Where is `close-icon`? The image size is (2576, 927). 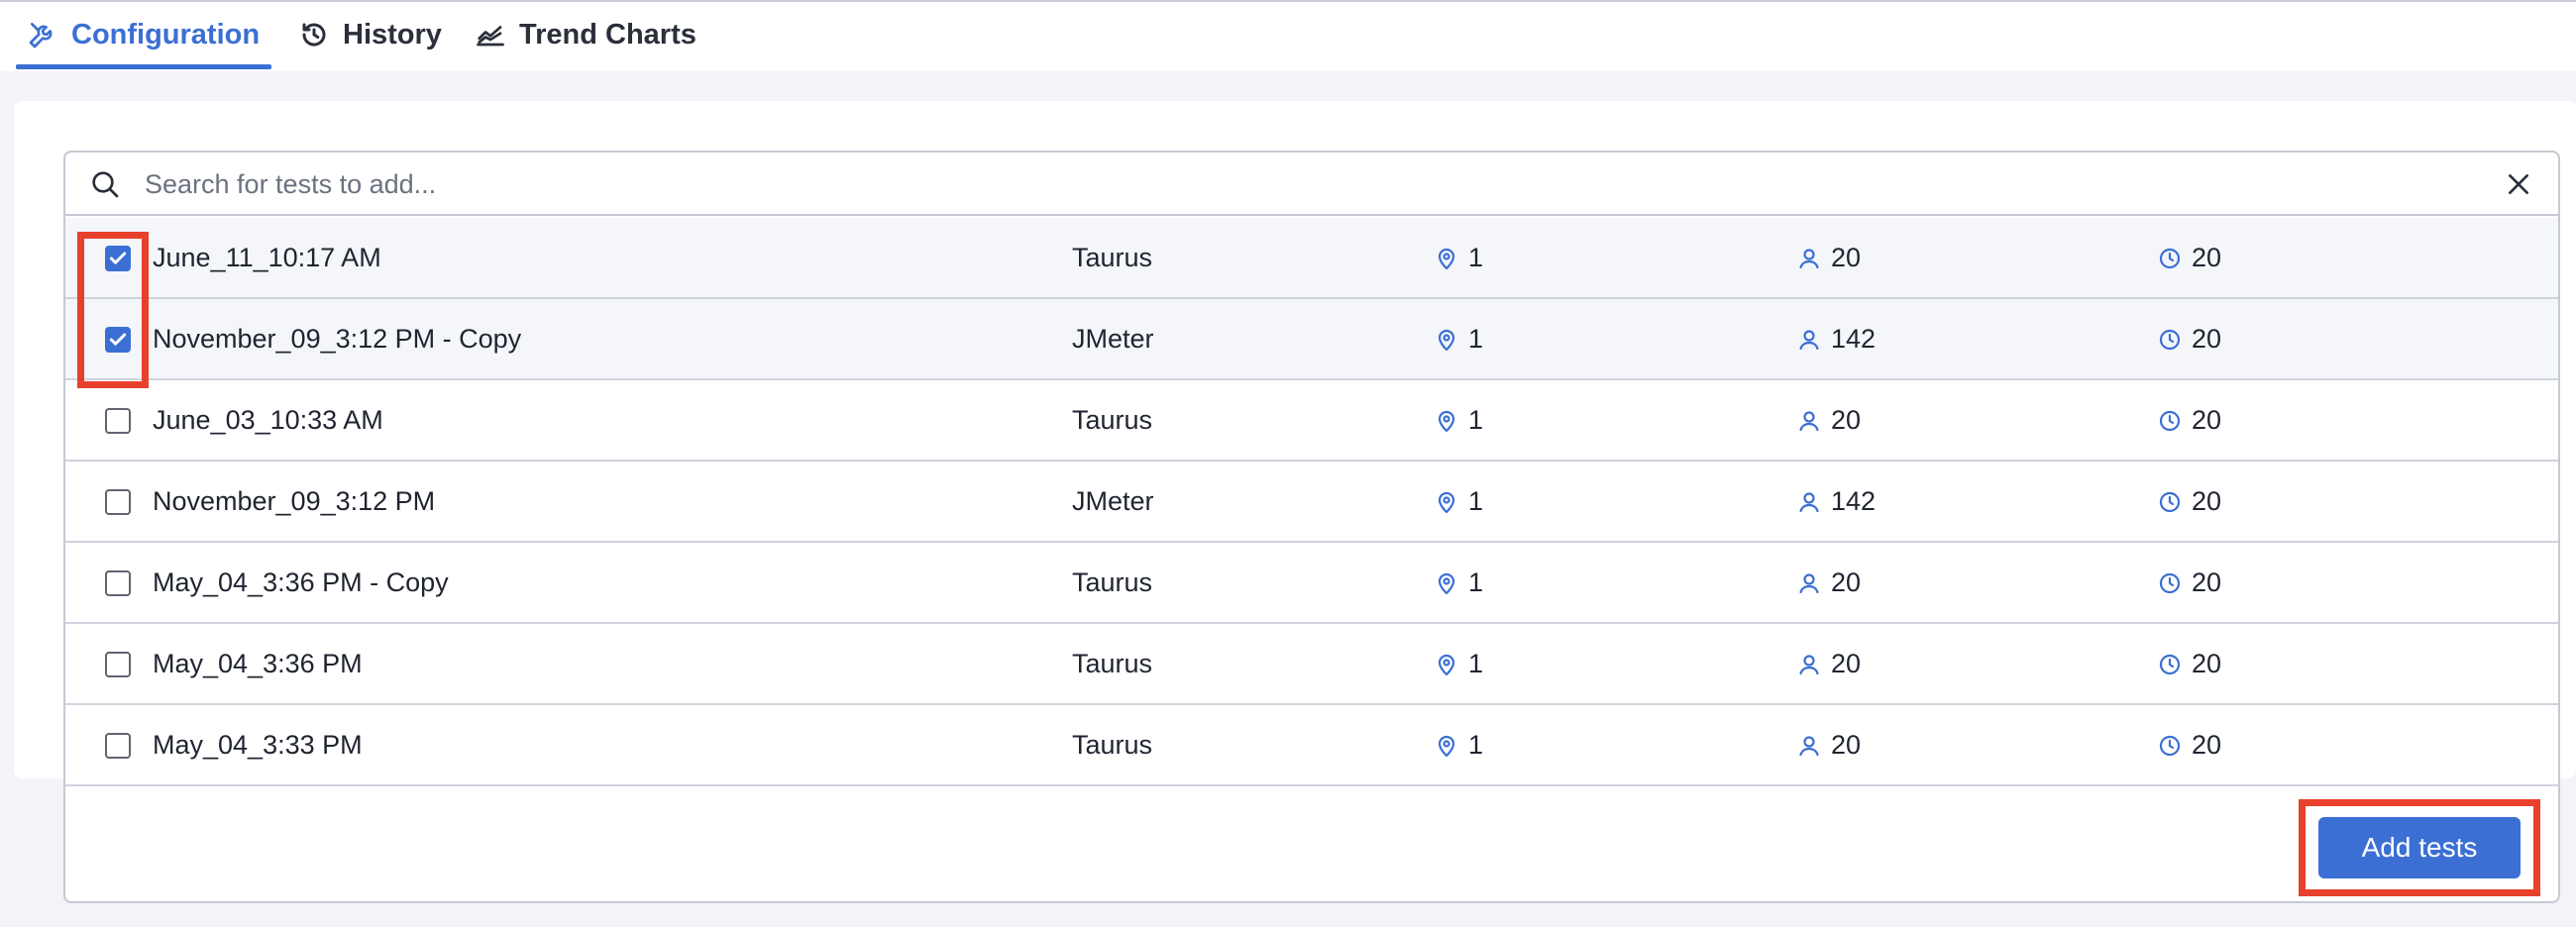
close-icon is located at coordinates (2518, 184).